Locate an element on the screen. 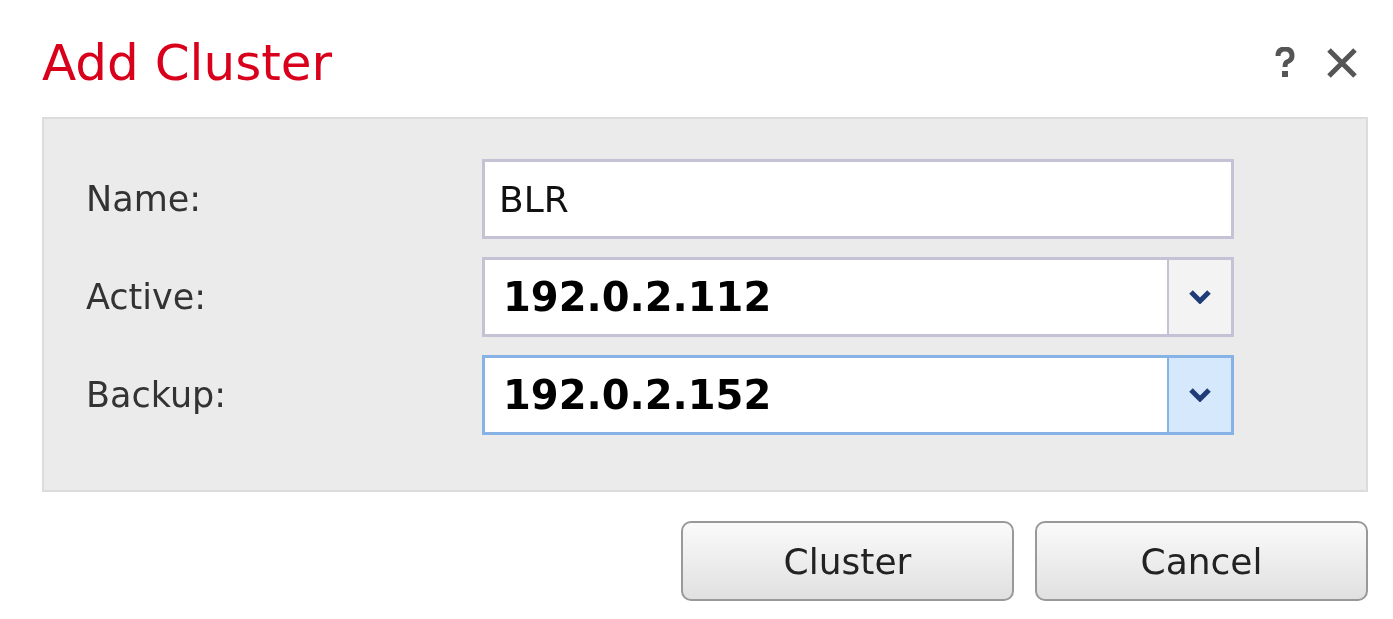  dropdown-field: 192.0.2.112 is located at coordinates (858, 297).